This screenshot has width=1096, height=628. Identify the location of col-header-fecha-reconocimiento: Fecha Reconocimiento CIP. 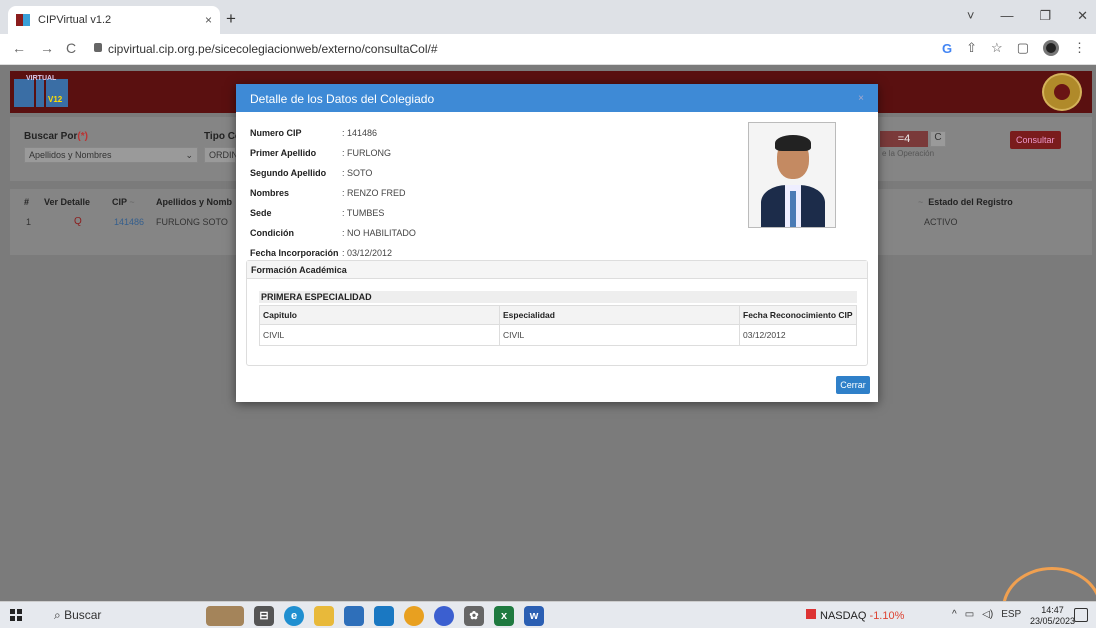
(798, 315).